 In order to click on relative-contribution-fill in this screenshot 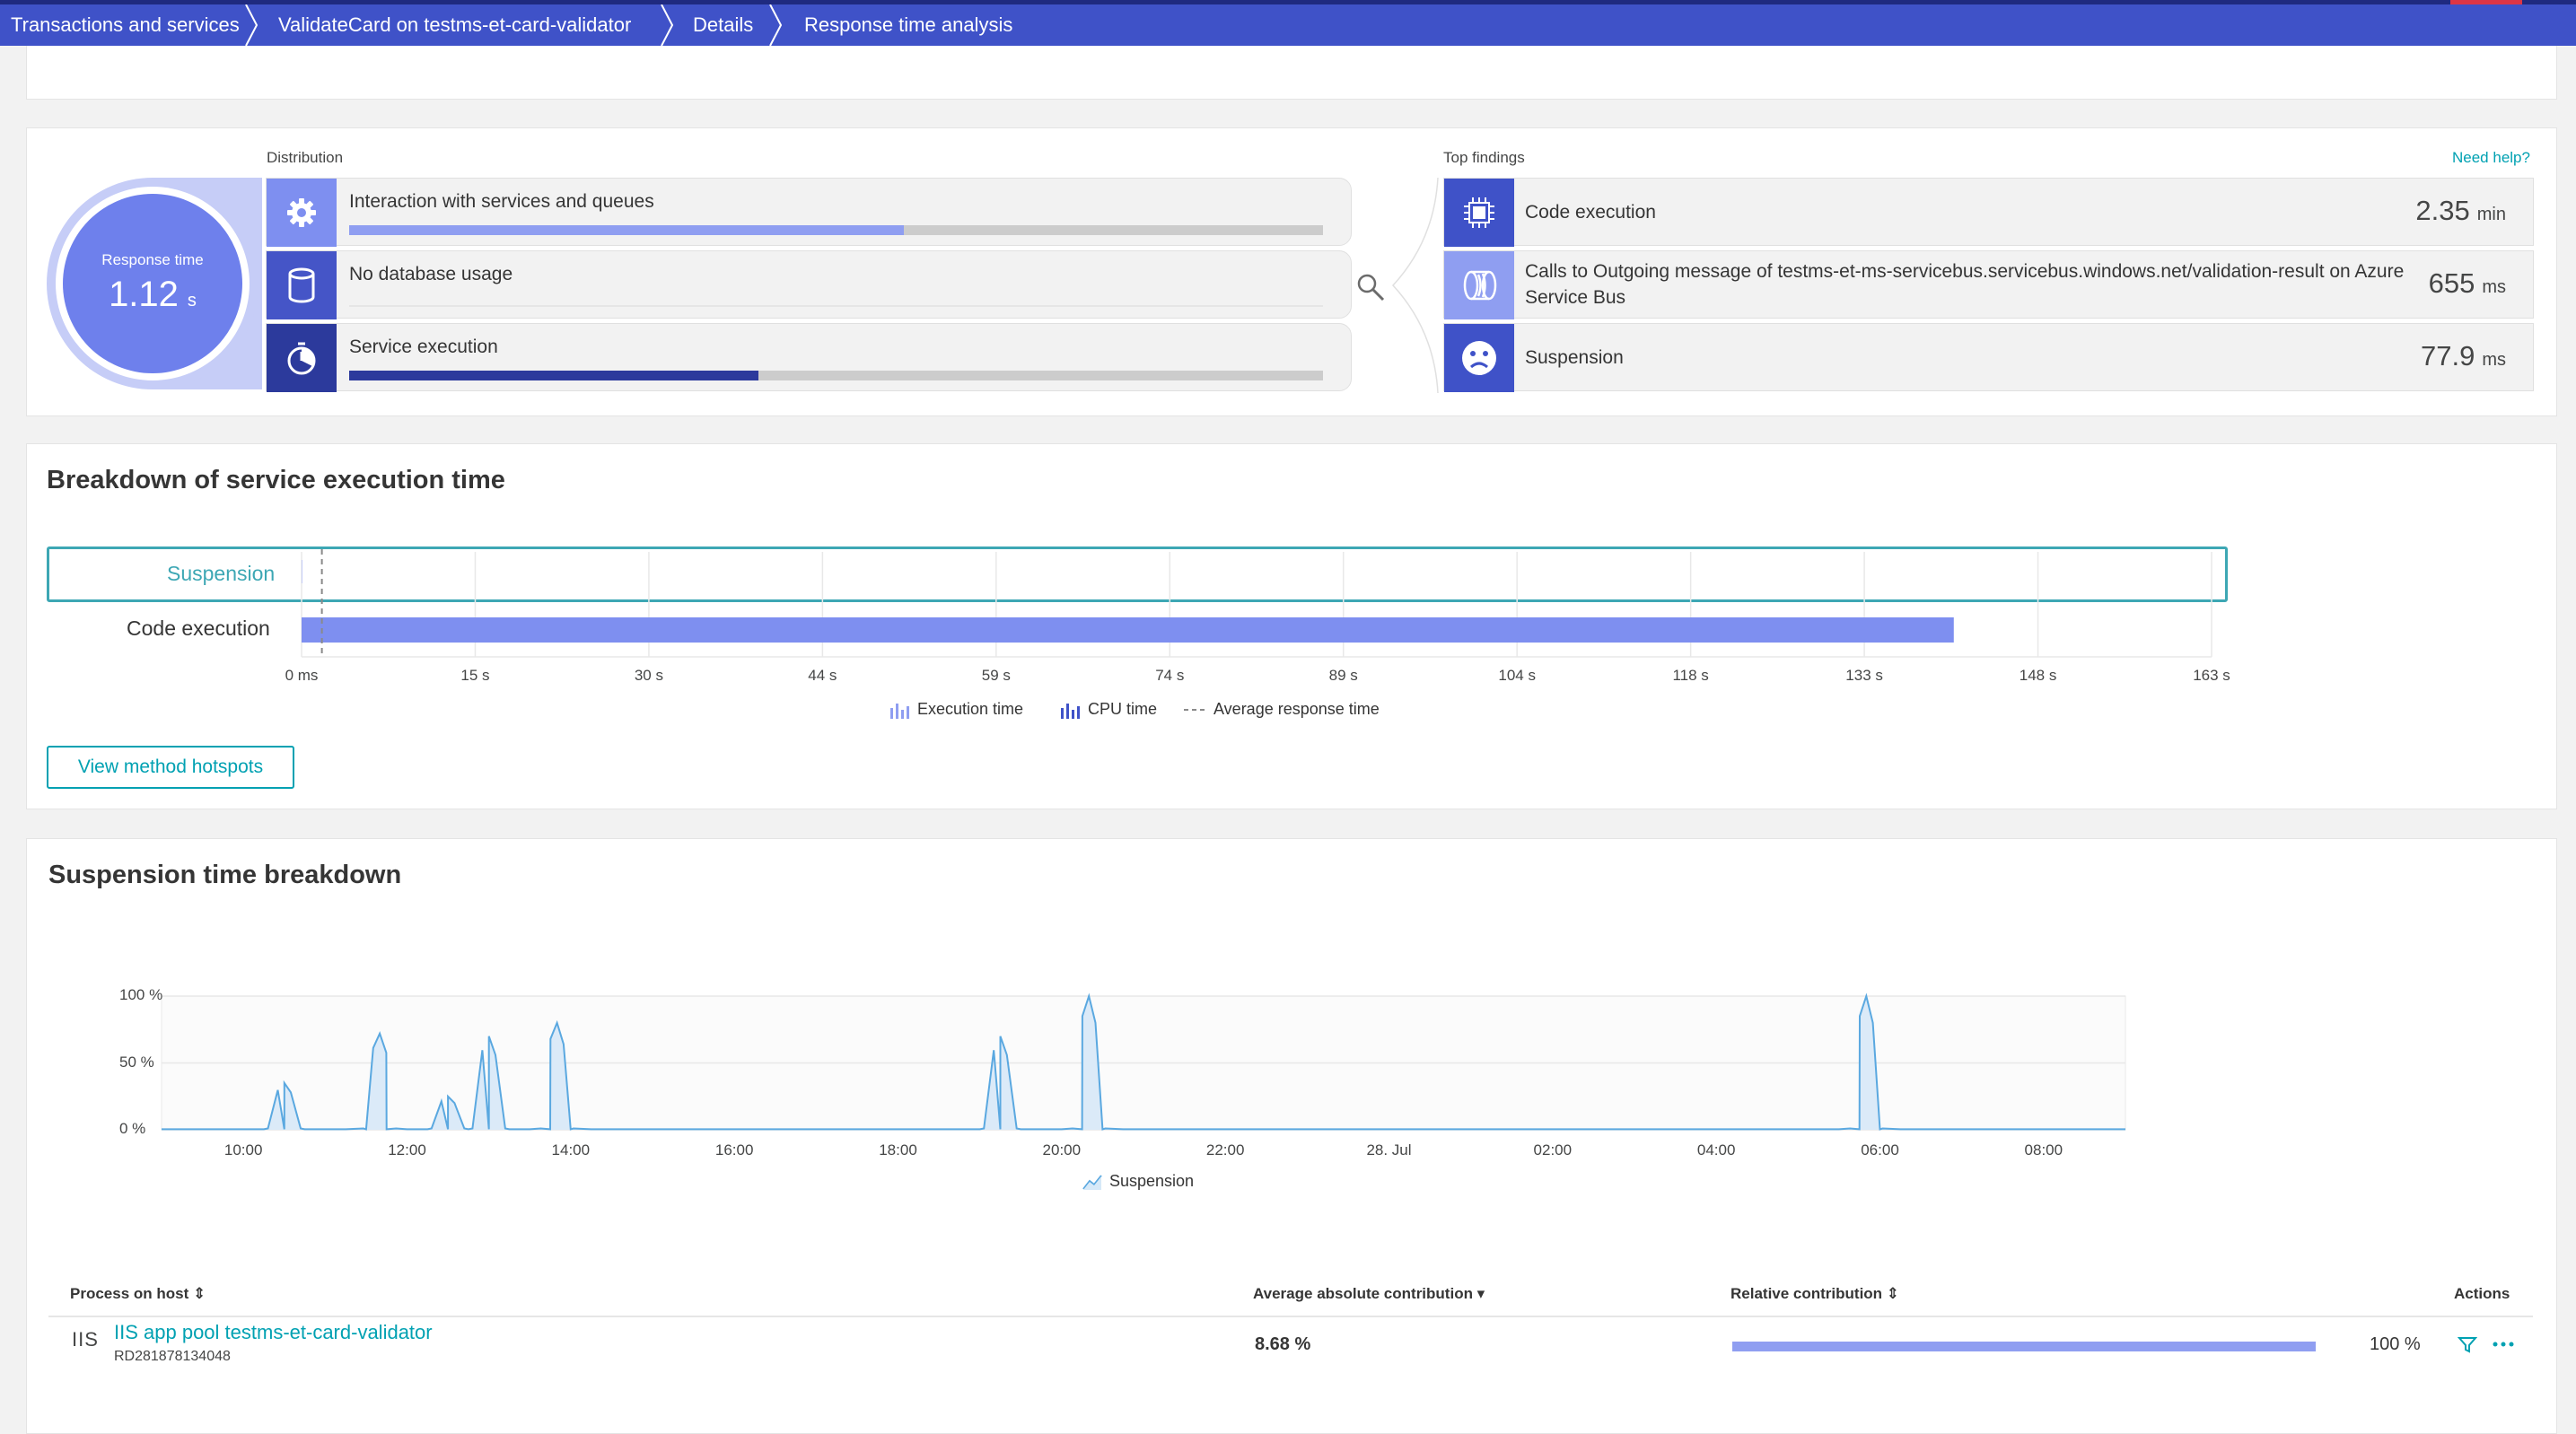, I will do `click(2024, 1346)`.